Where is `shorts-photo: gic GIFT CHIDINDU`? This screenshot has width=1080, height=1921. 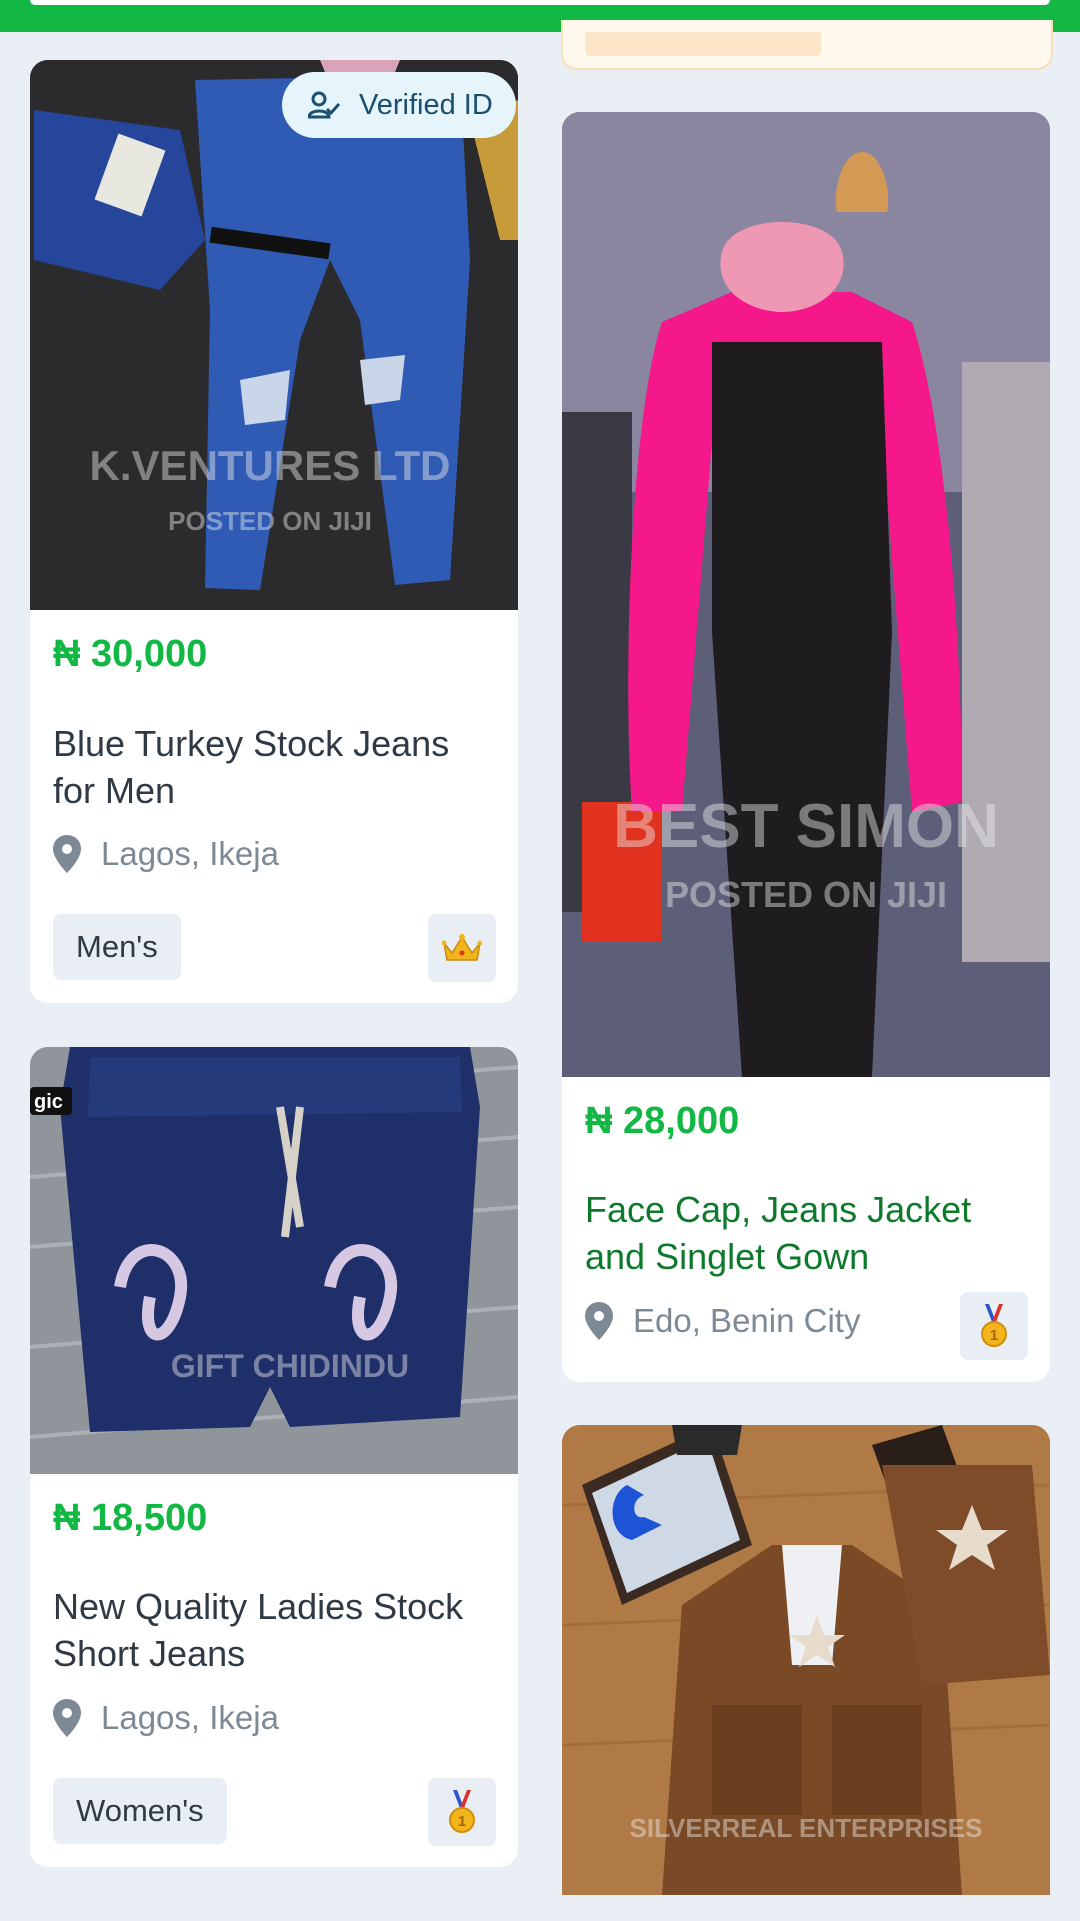 shorts-photo: gic GIFT CHIDINDU is located at coordinates (274, 1260).